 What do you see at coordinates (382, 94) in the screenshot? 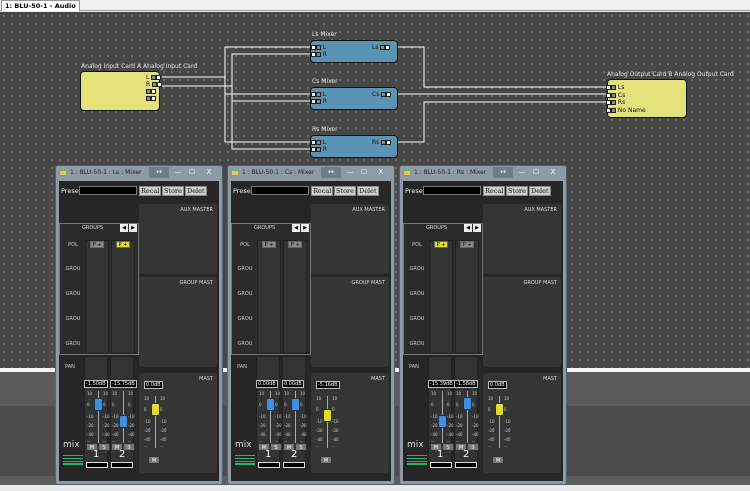
I see `mixer-output: Cs` at bounding box center [382, 94].